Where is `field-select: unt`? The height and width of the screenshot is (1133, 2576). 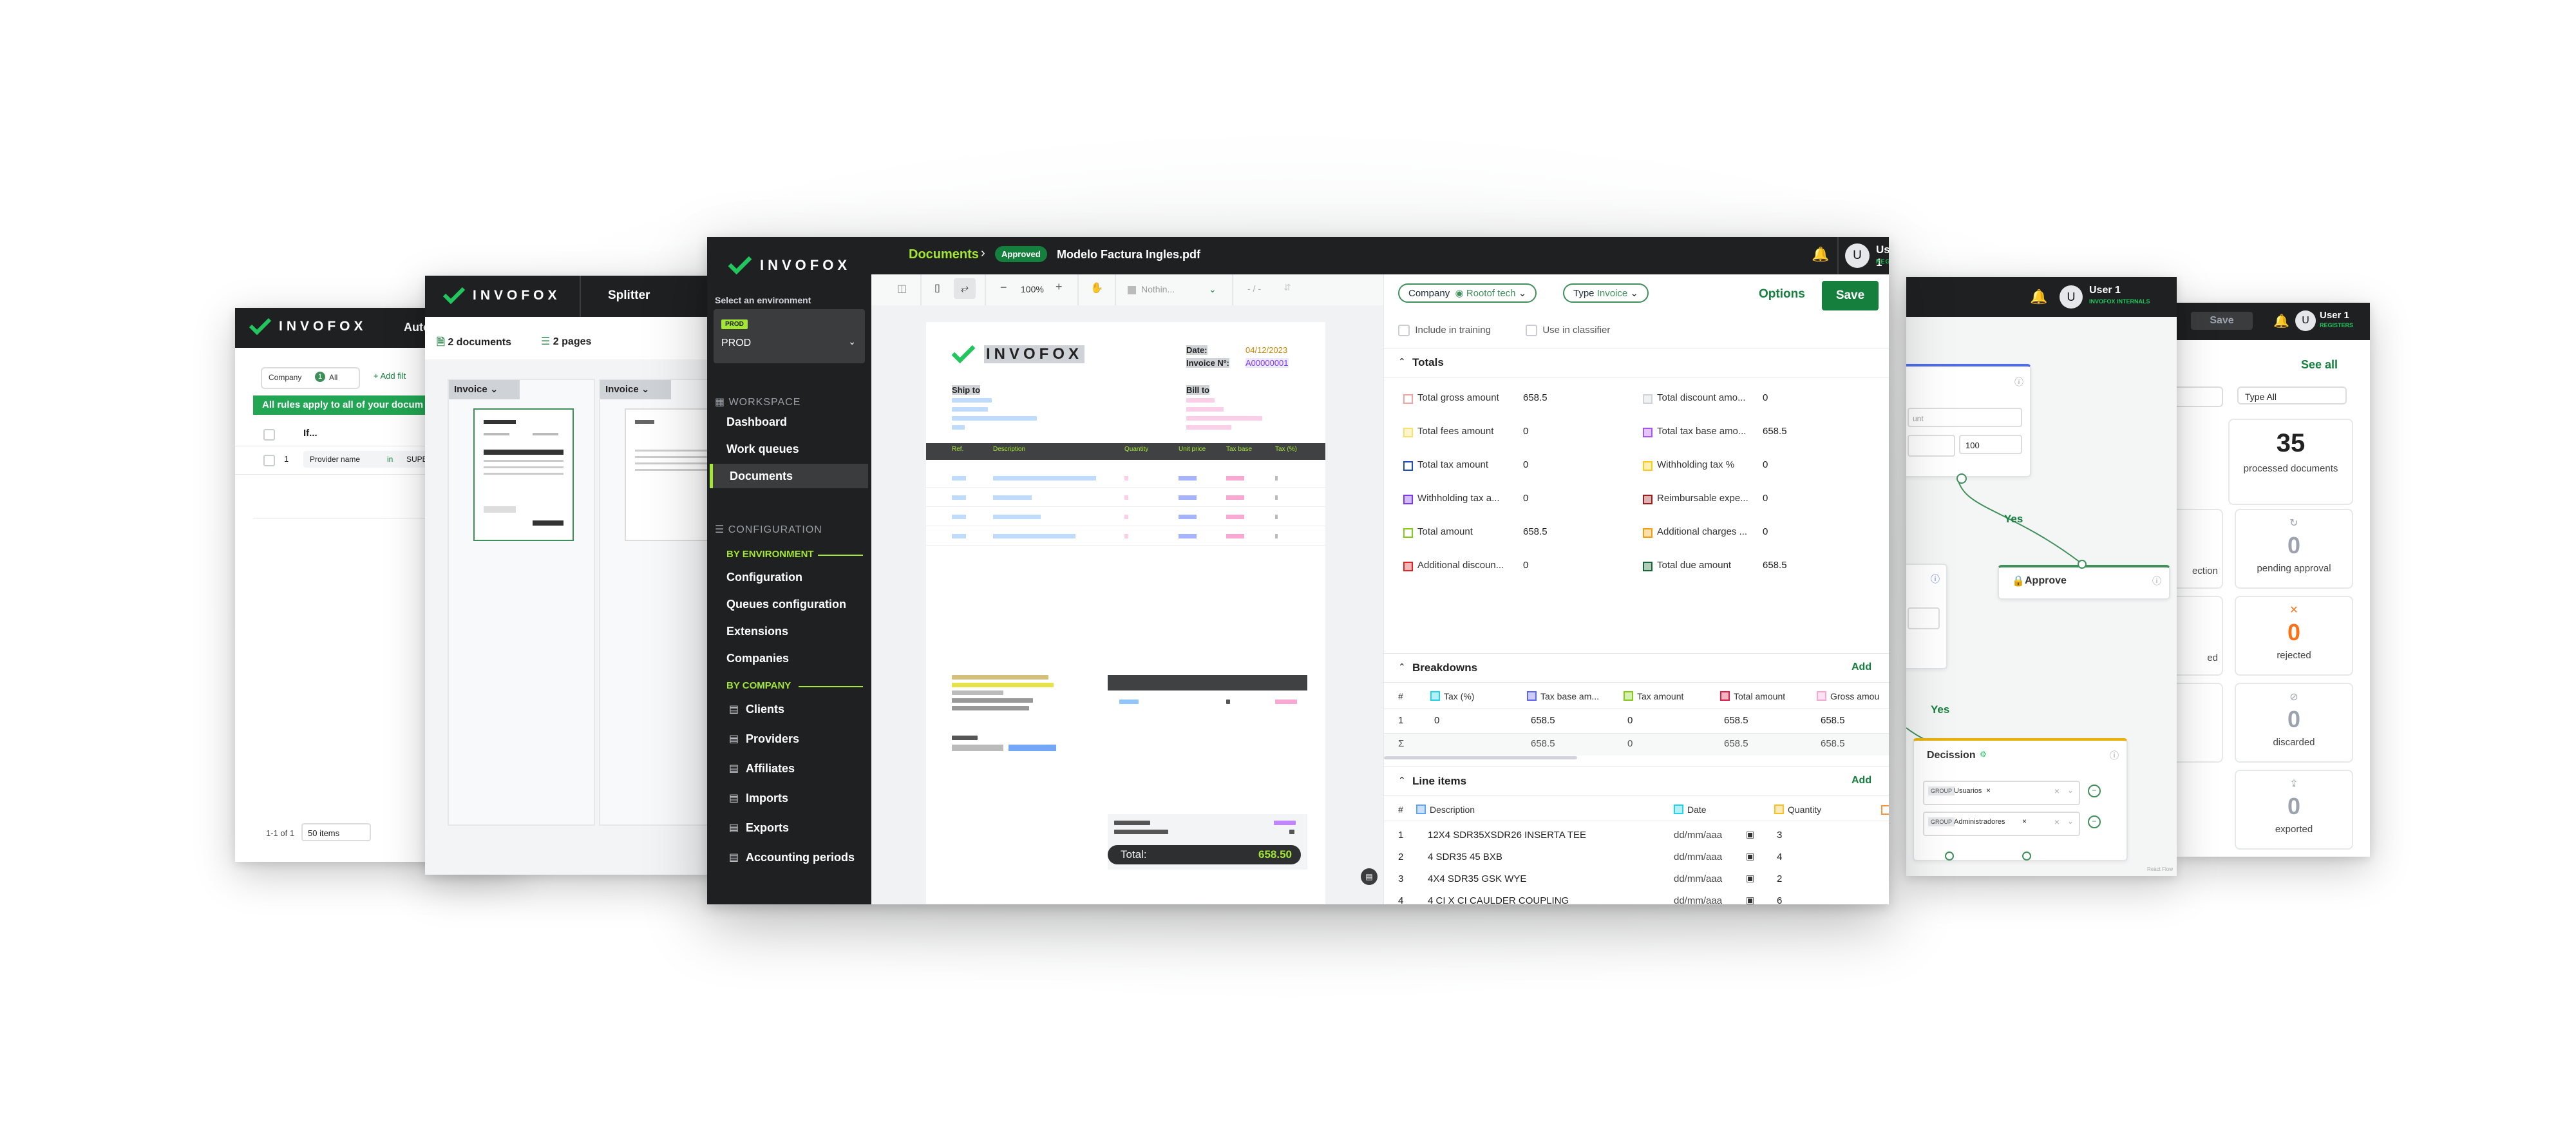
field-select: unt is located at coordinates (1965, 418).